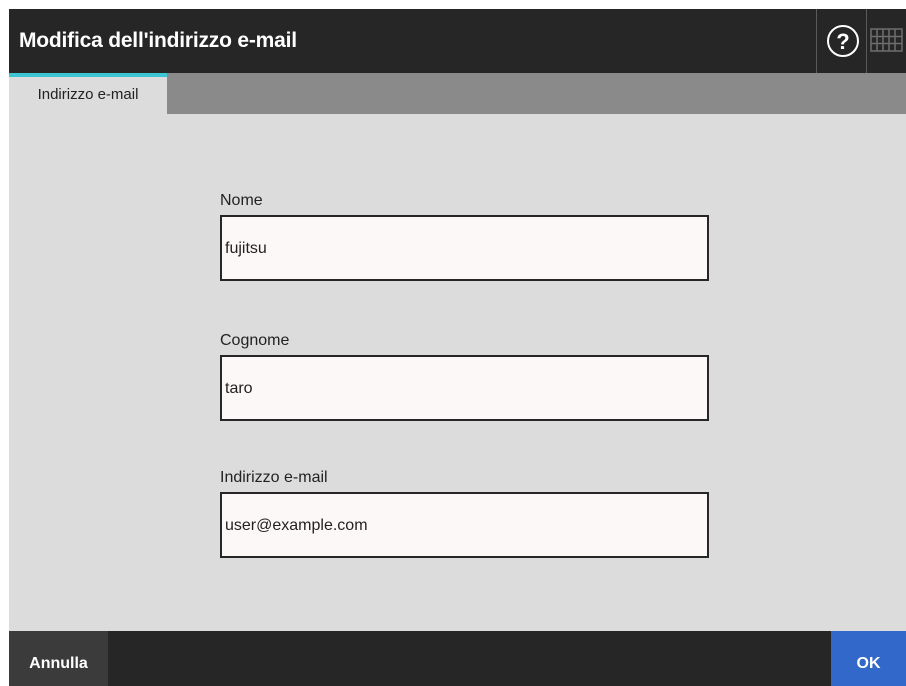 The image size is (906, 686). Describe the element at coordinates (255, 340) in the screenshot. I see `last-name-label: Cognome` at that location.